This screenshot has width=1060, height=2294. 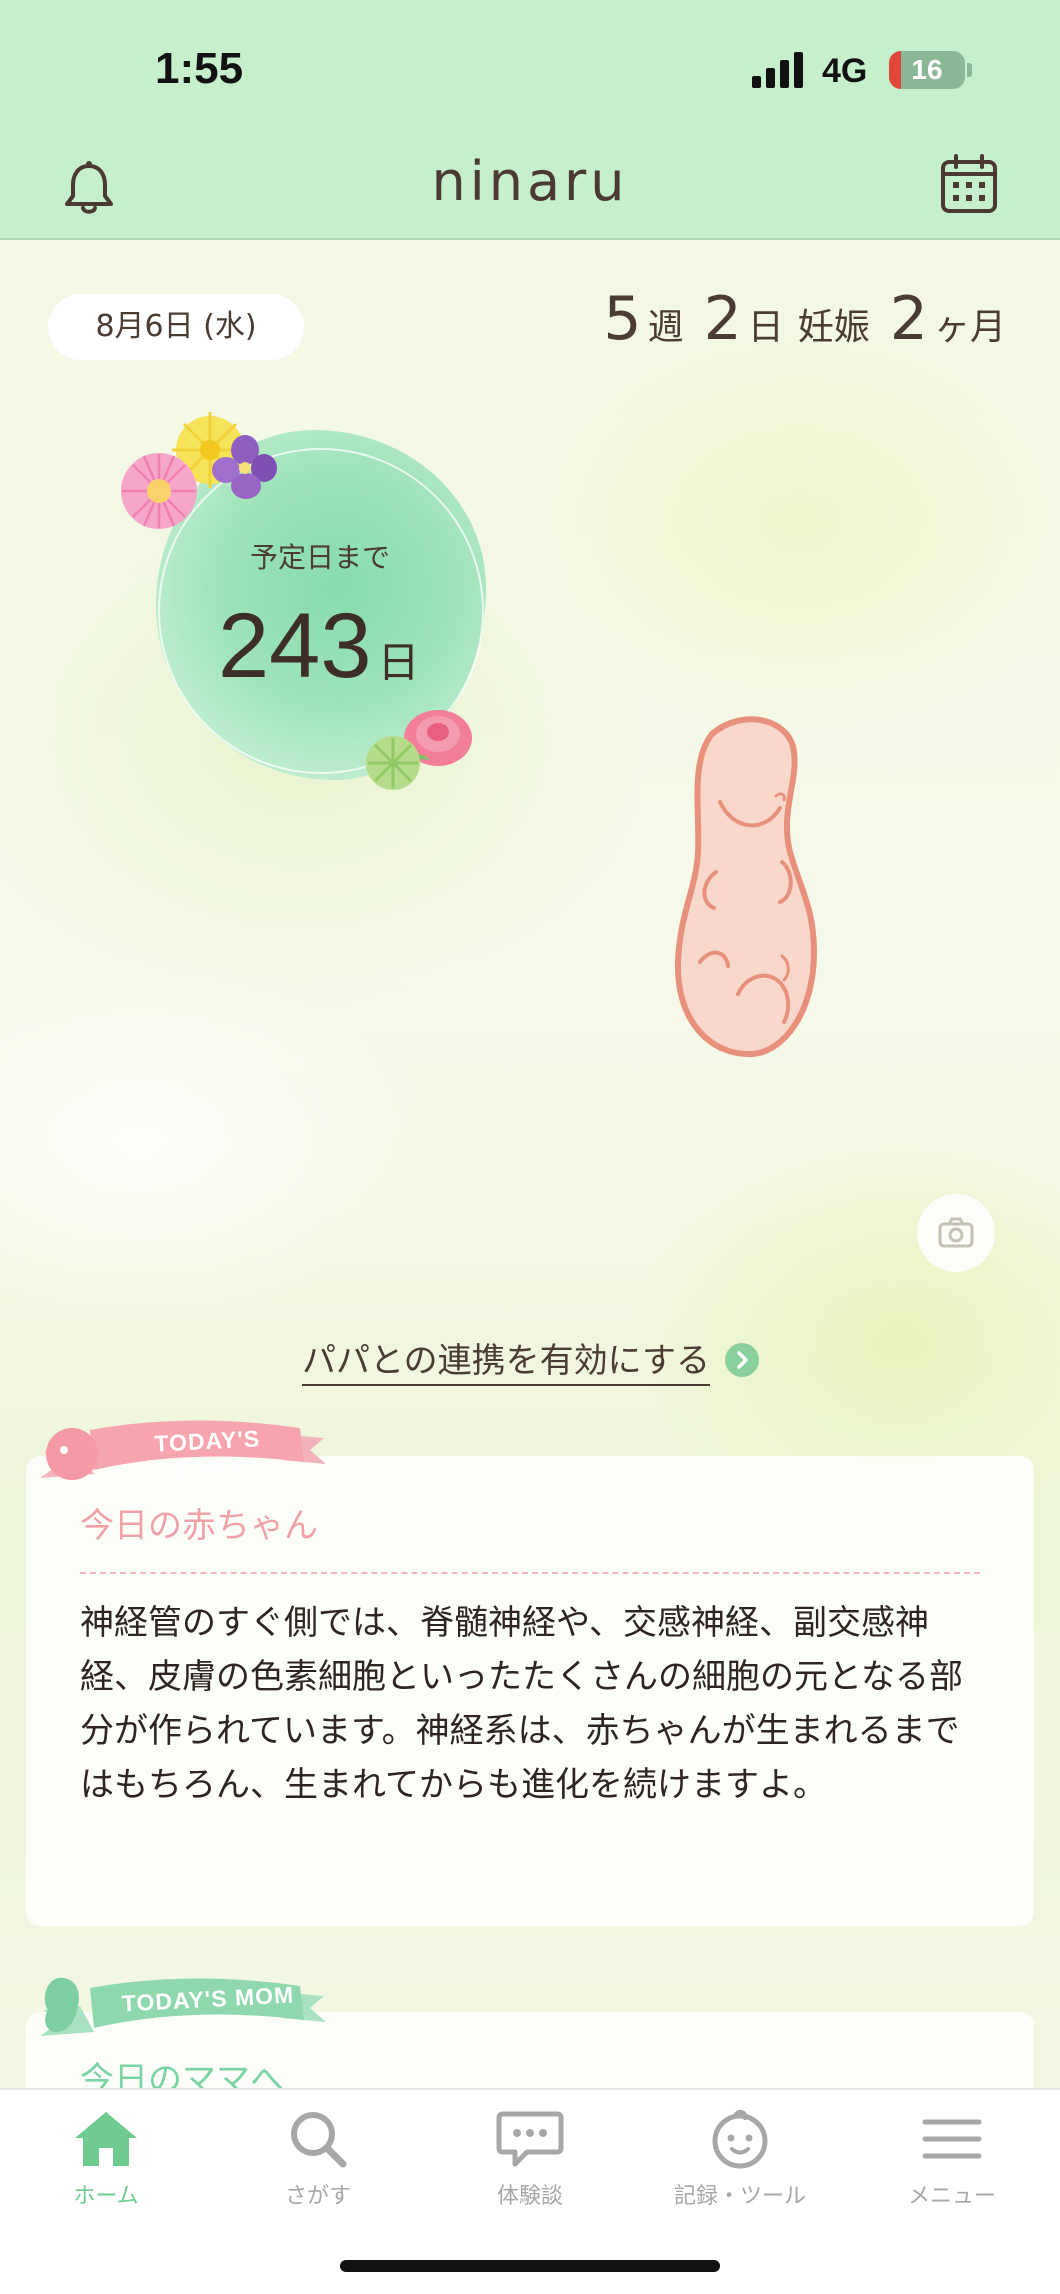 What do you see at coordinates (969, 70) in the screenshot?
I see `battery-cap` at bounding box center [969, 70].